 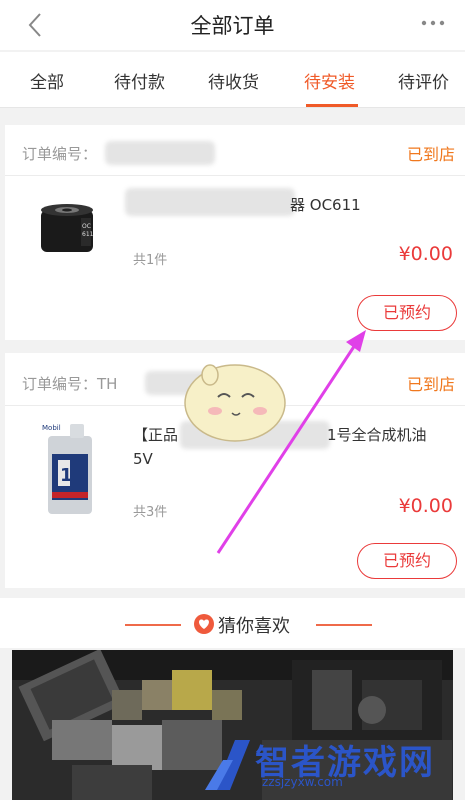 I want to click on redacted-order-number, so click(x=160, y=153).